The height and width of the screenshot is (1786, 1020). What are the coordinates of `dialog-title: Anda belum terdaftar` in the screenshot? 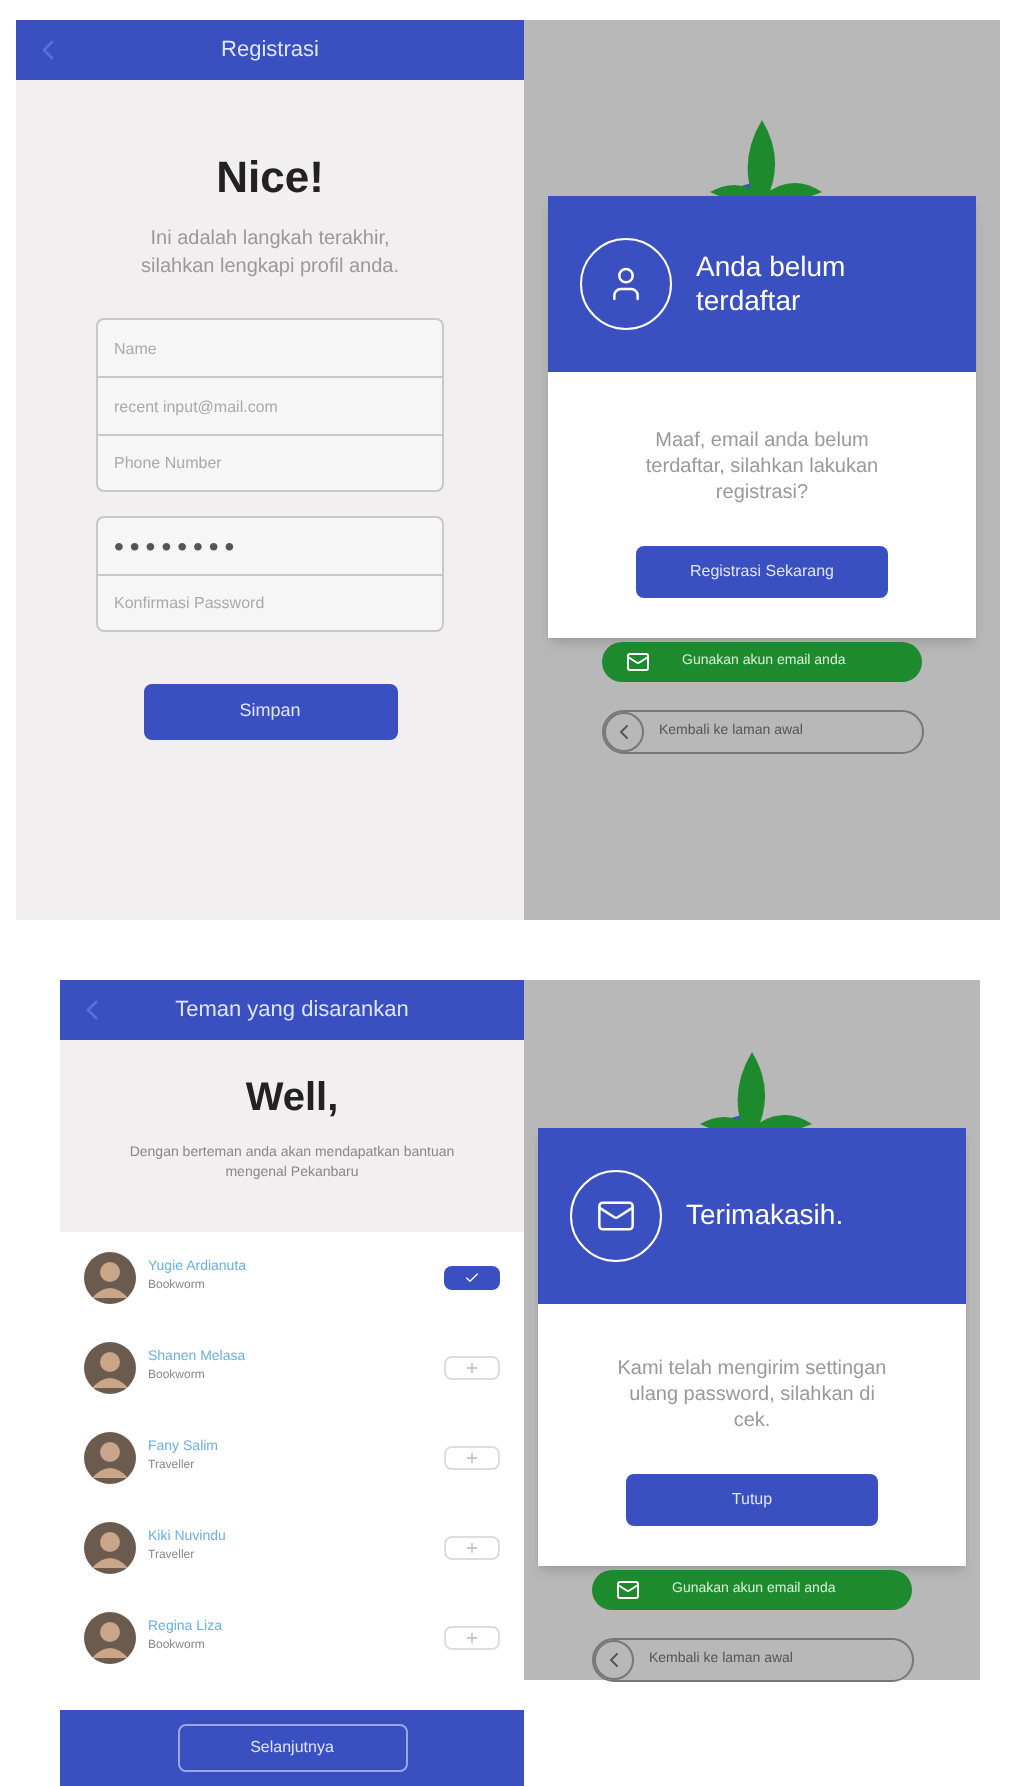 It's located at (772, 284).